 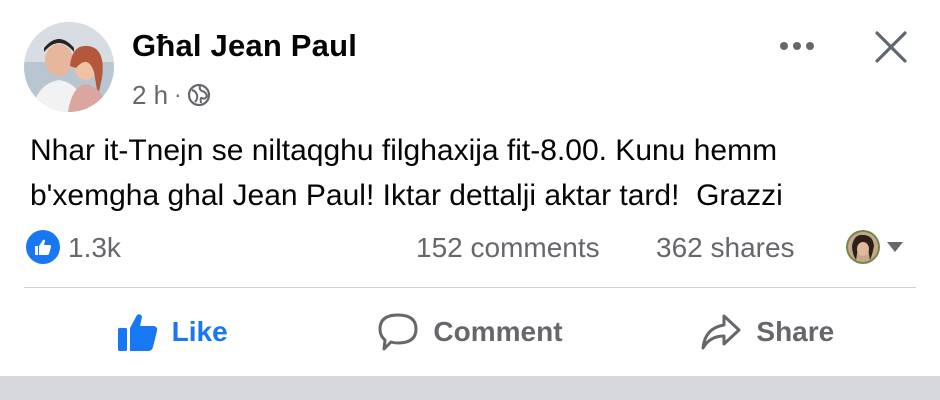 I want to click on more-dots-icon, so click(x=797, y=46).